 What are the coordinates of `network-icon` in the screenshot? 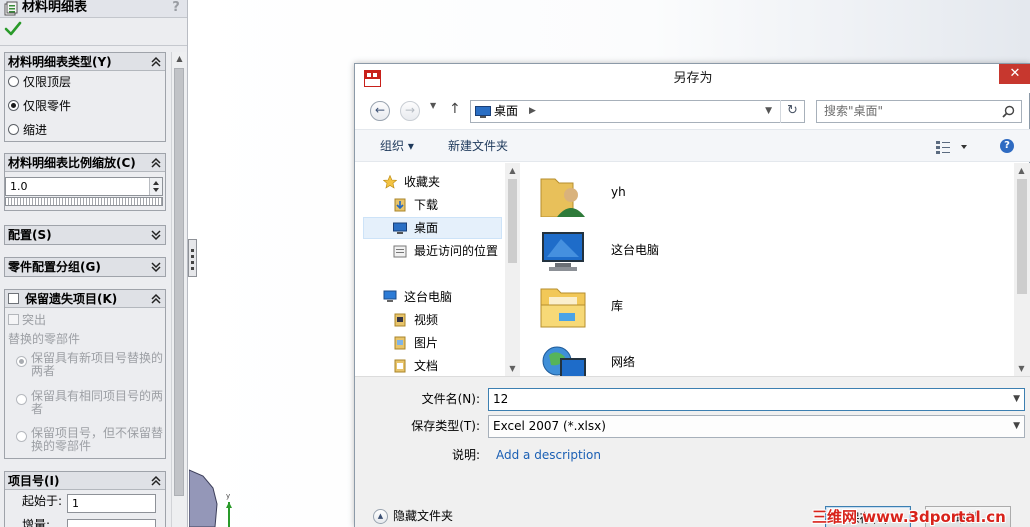 It's located at (564, 361).